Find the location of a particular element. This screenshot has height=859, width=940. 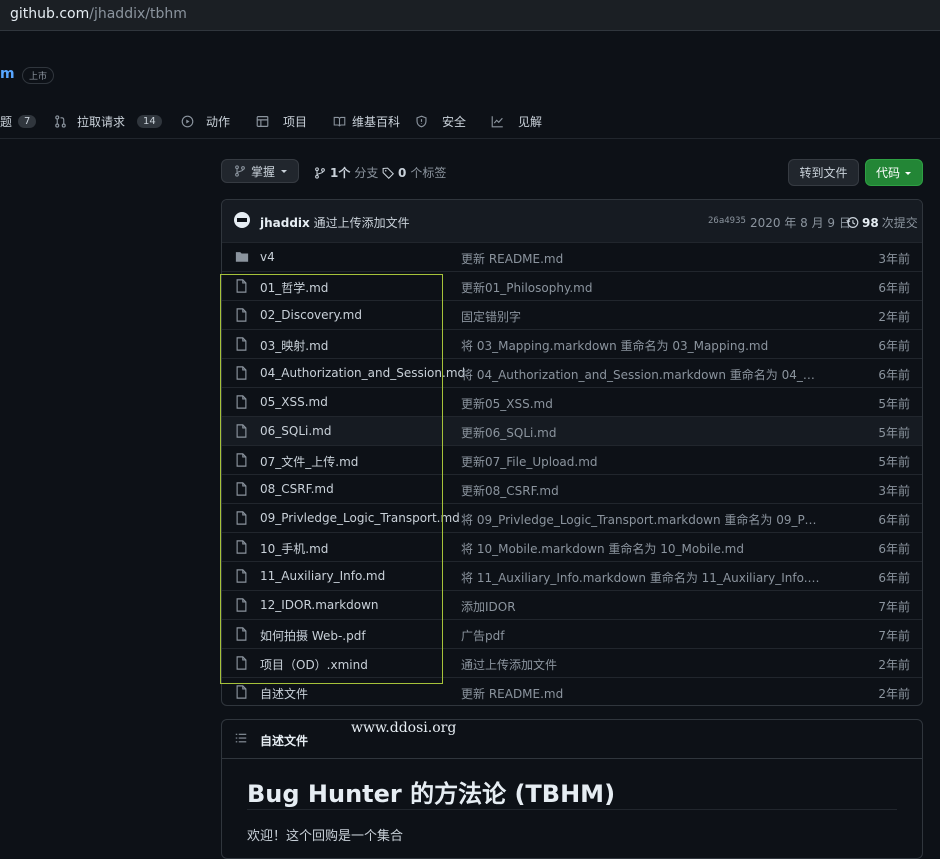

history-icon is located at coordinates (852, 222).